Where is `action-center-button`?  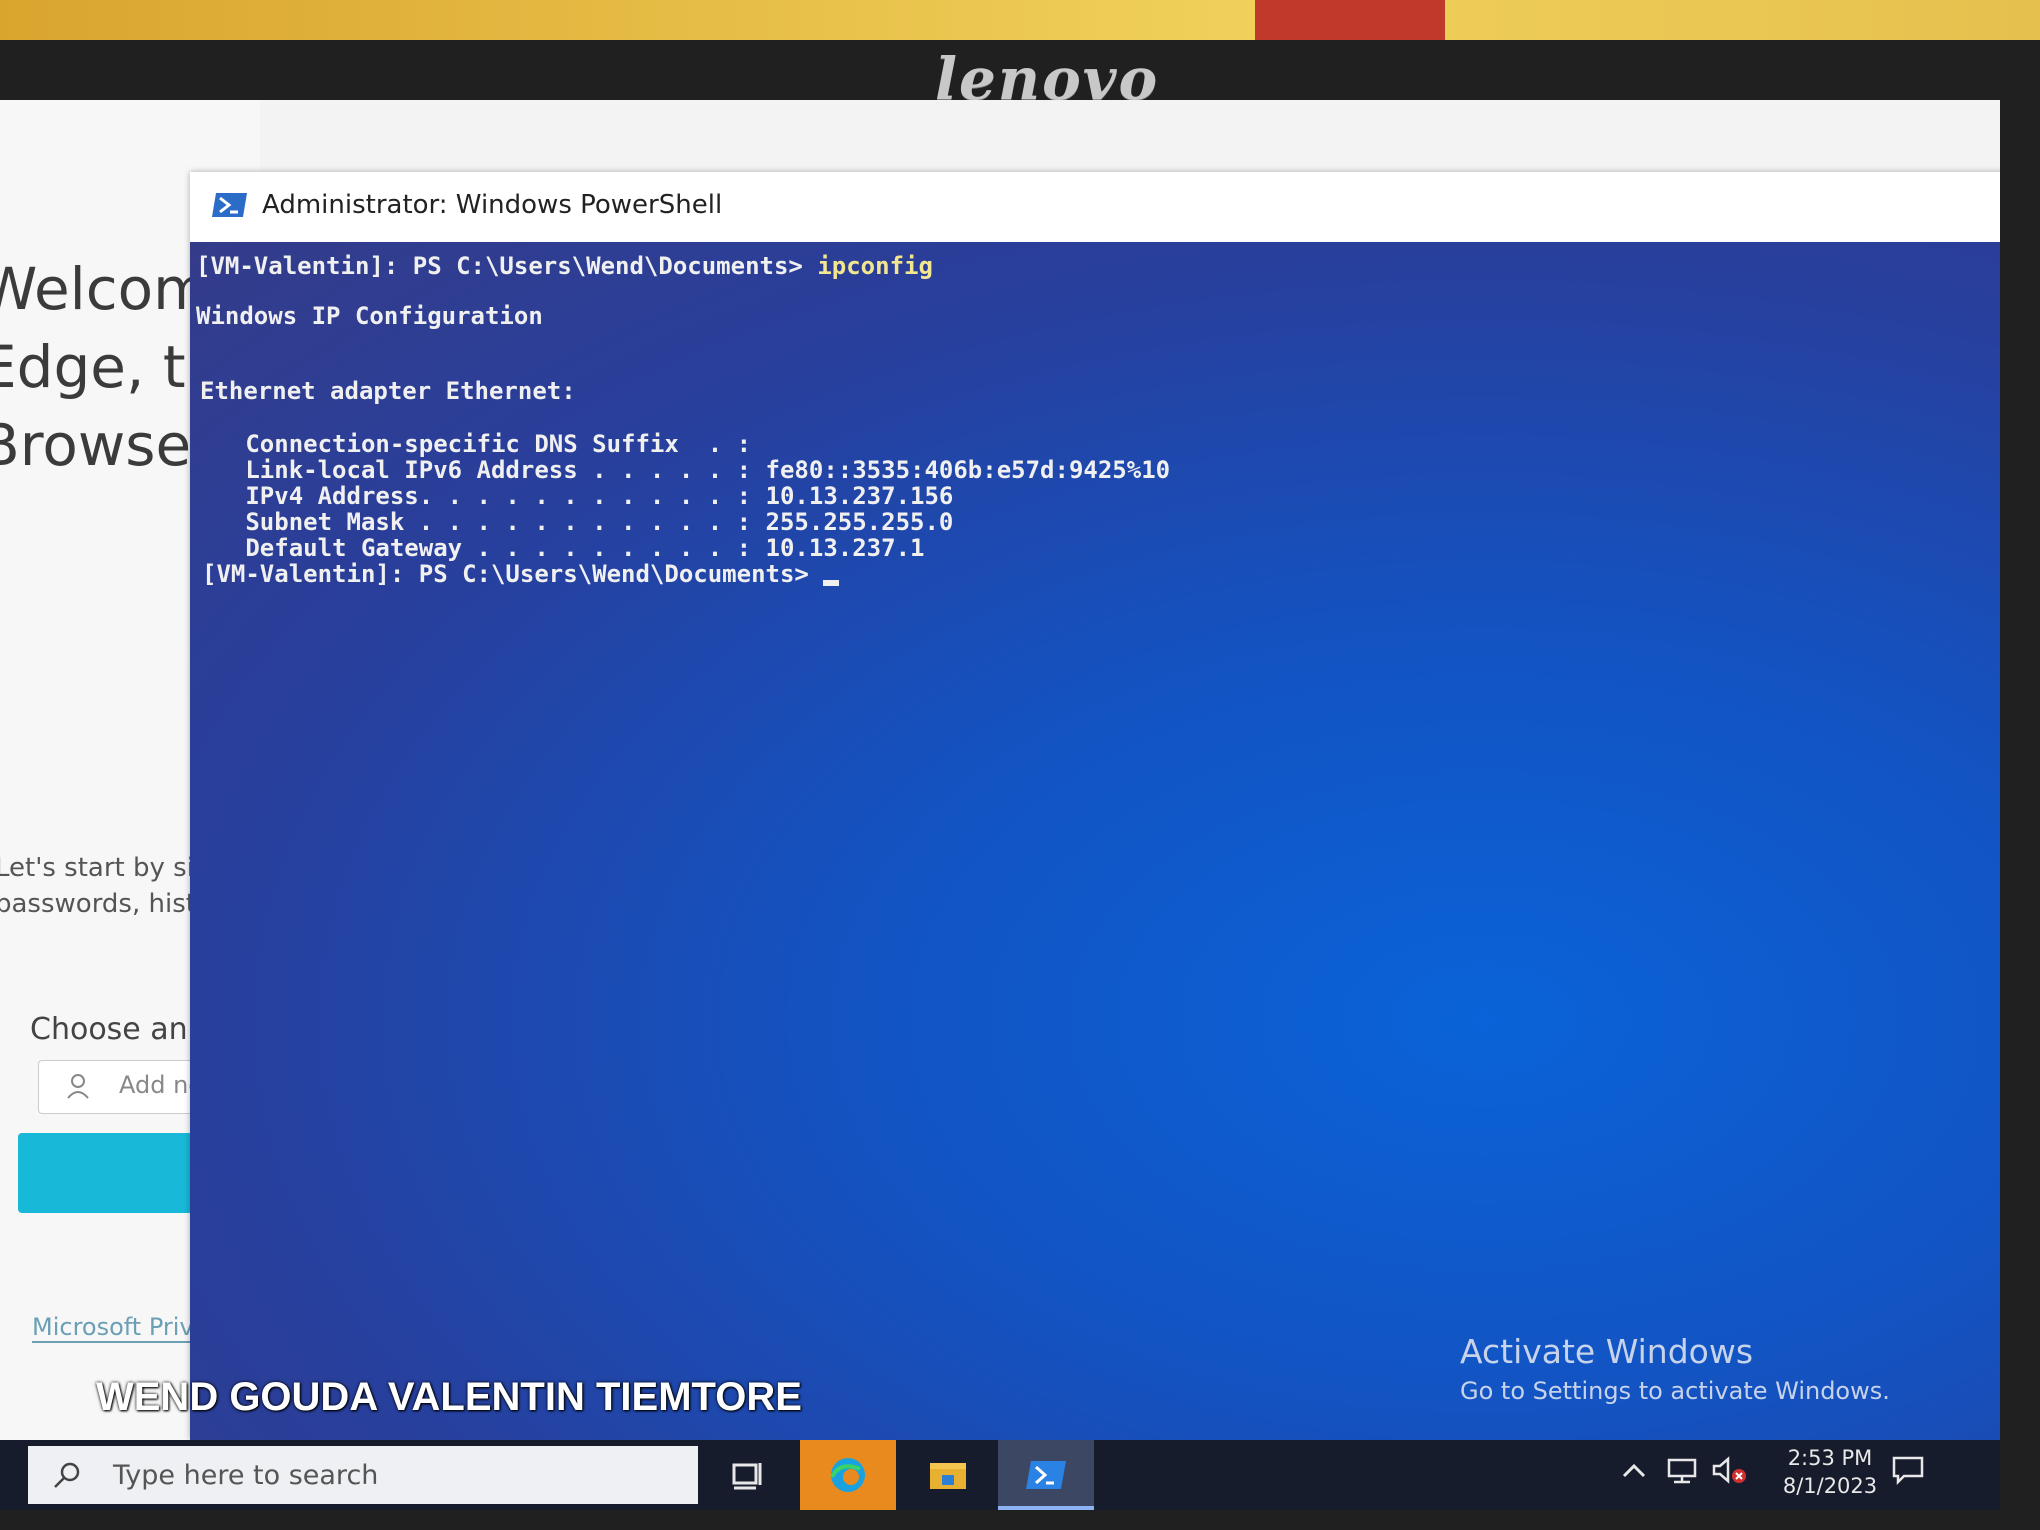
action-center-button is located at coordinates (1908, 1473).